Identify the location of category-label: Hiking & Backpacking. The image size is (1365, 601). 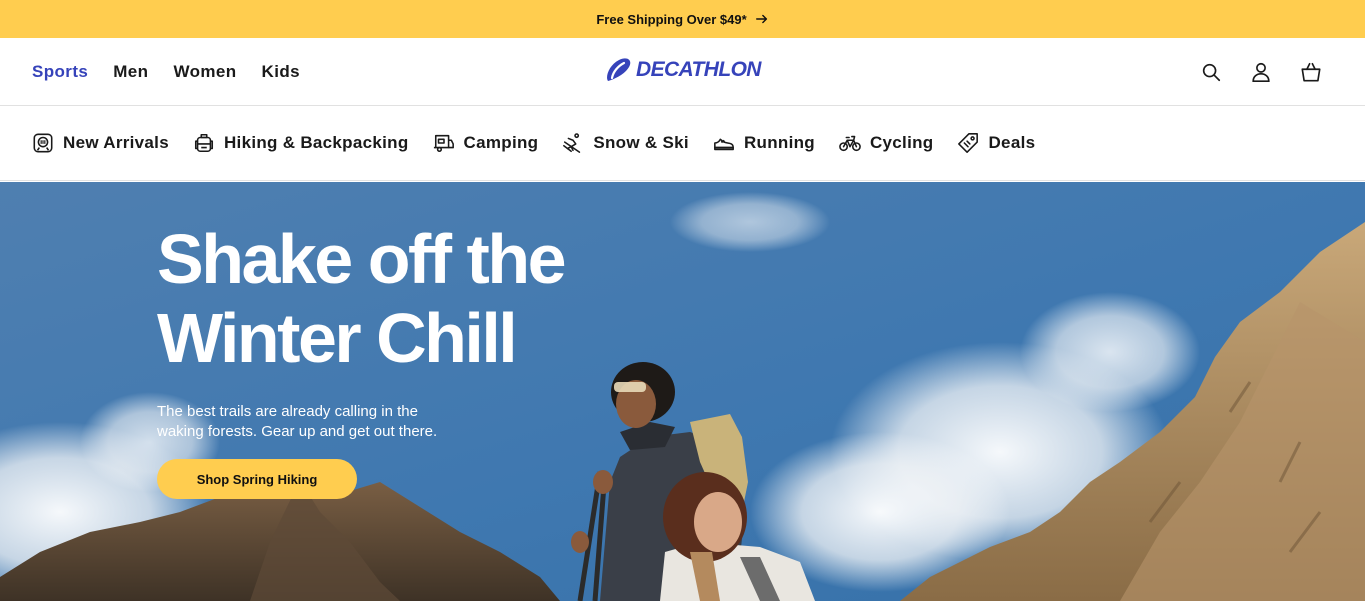
(316, 142).